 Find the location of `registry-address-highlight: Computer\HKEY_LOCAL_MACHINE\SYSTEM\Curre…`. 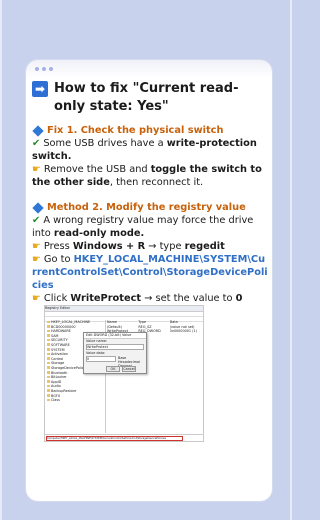

registry-address-highlight: Computer\HKEY_LOCAL_MACHINE\SYSTEM\Curre… is located at coordinates (114, 438).